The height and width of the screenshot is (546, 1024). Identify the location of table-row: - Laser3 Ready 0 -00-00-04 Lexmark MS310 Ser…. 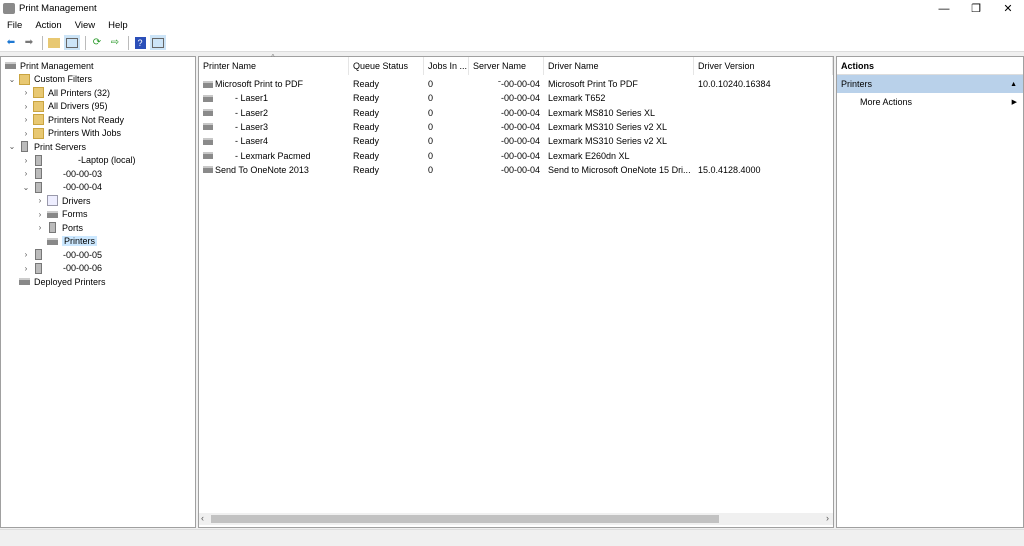
(516, 127).